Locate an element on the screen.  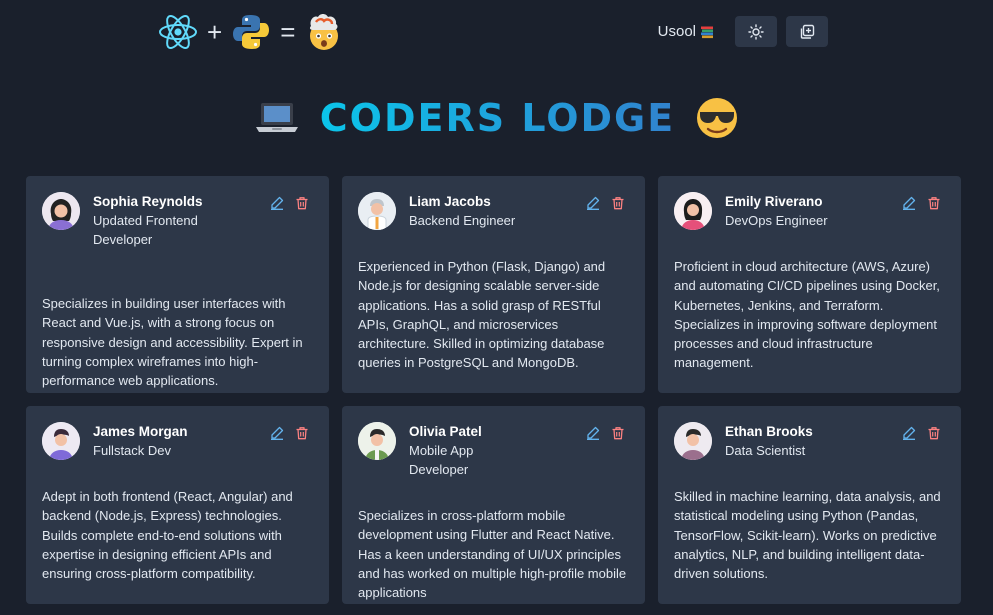
member-name: Sophia Reynolds is located at coordinates (148, 201).